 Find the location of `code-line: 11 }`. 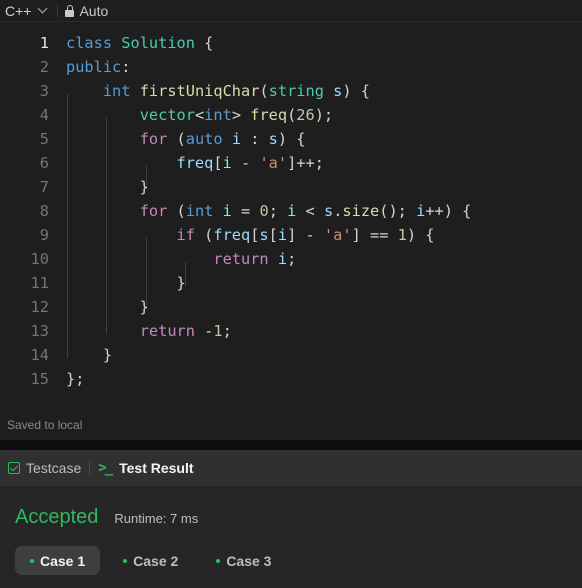

code-line: 11 } is located at coordinates (291, 283).